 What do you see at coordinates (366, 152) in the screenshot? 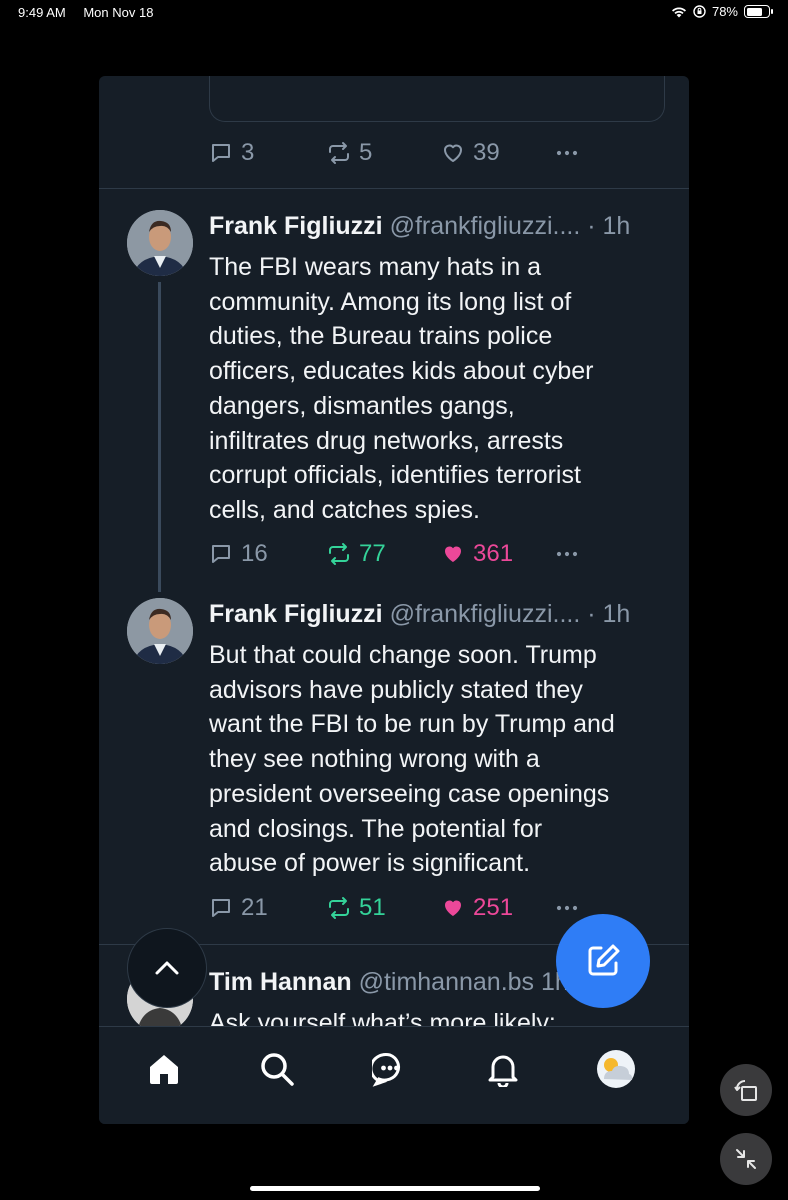
I see `repost-count: 5` at bounding box center [366, 152].